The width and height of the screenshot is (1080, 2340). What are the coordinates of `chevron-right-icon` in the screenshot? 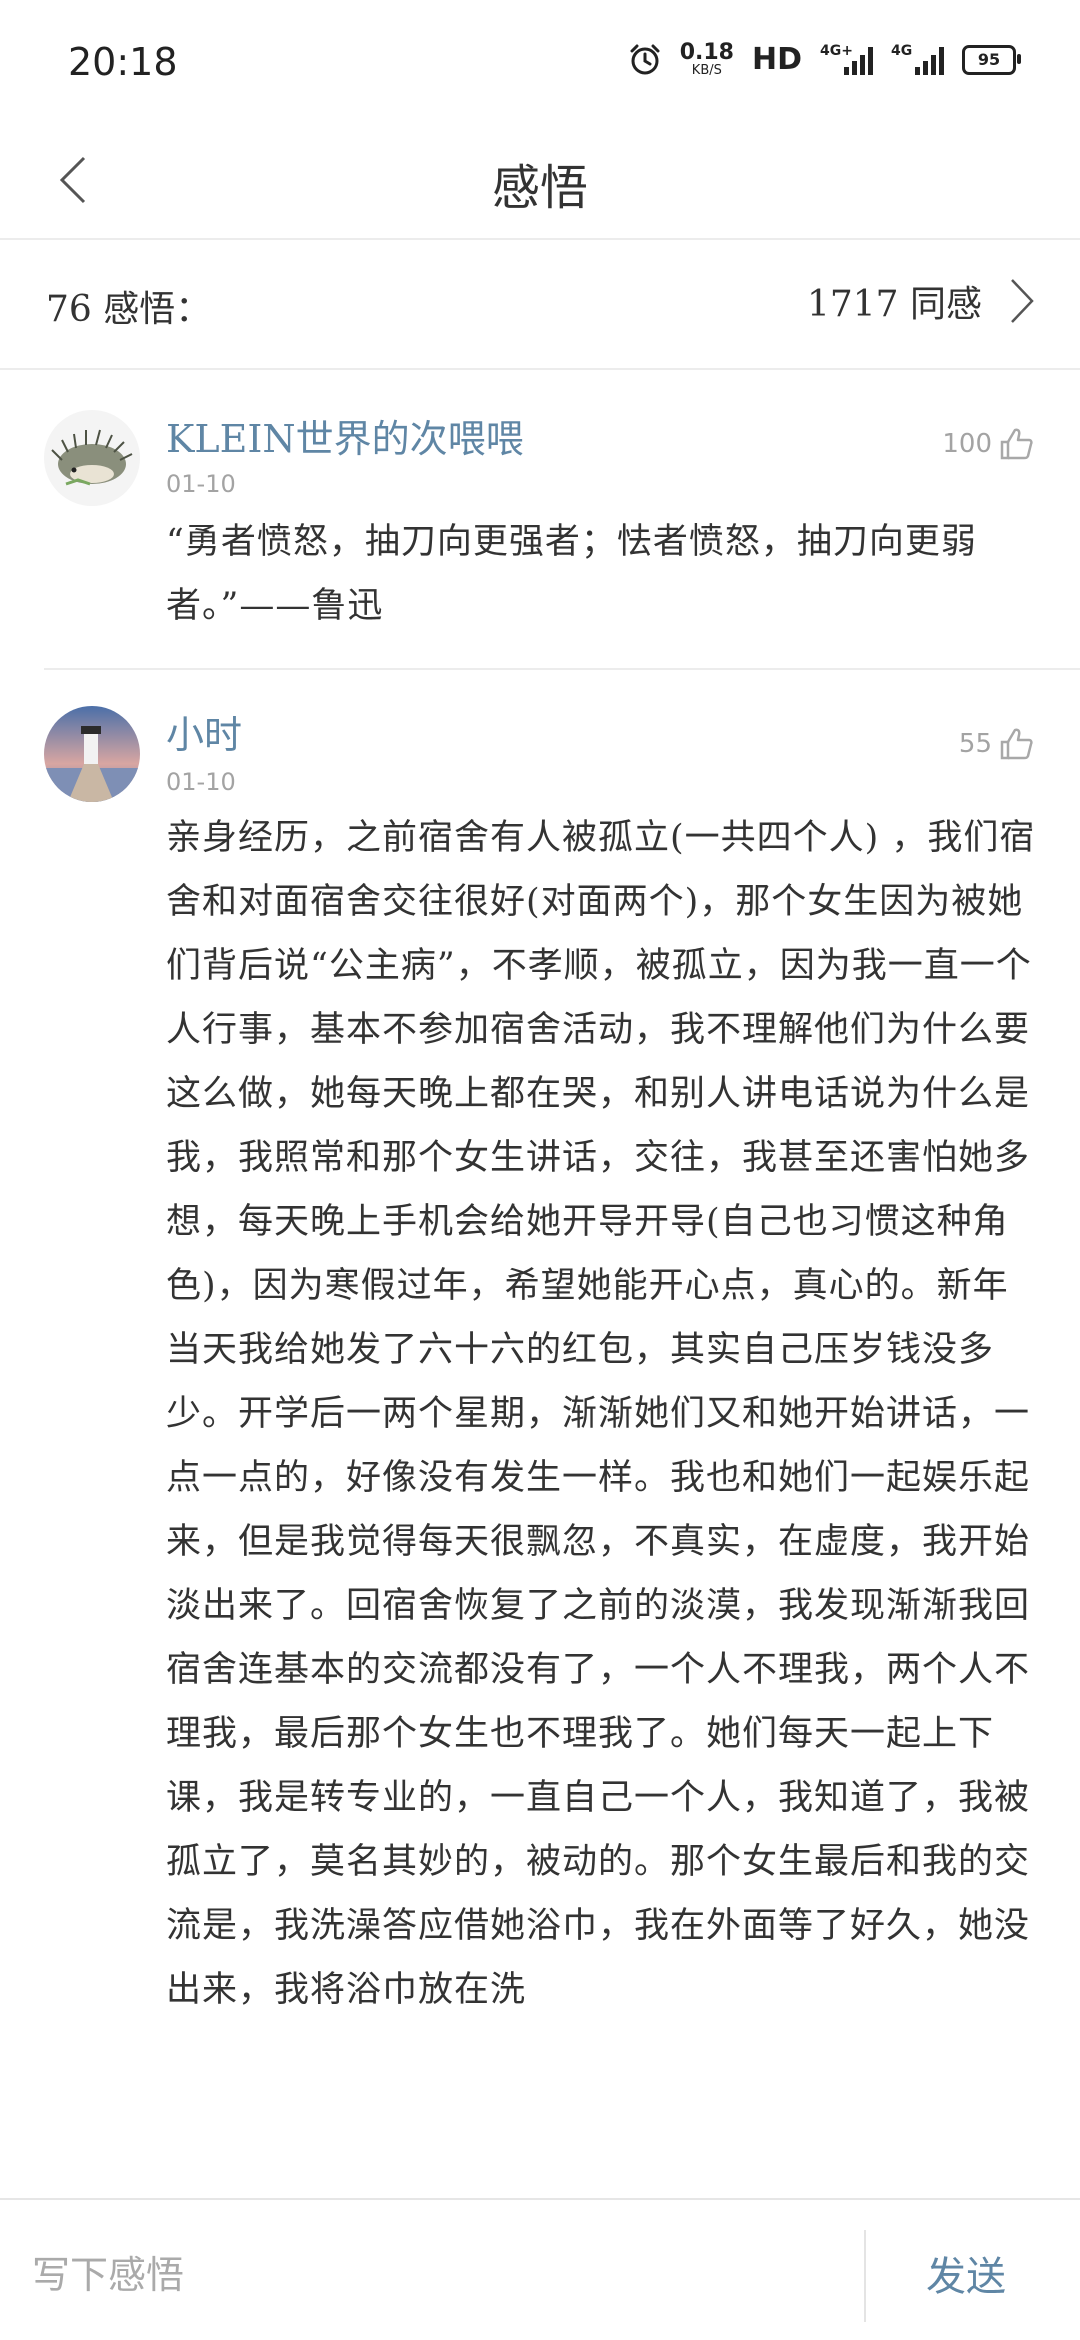 It's located at (1022, 301).